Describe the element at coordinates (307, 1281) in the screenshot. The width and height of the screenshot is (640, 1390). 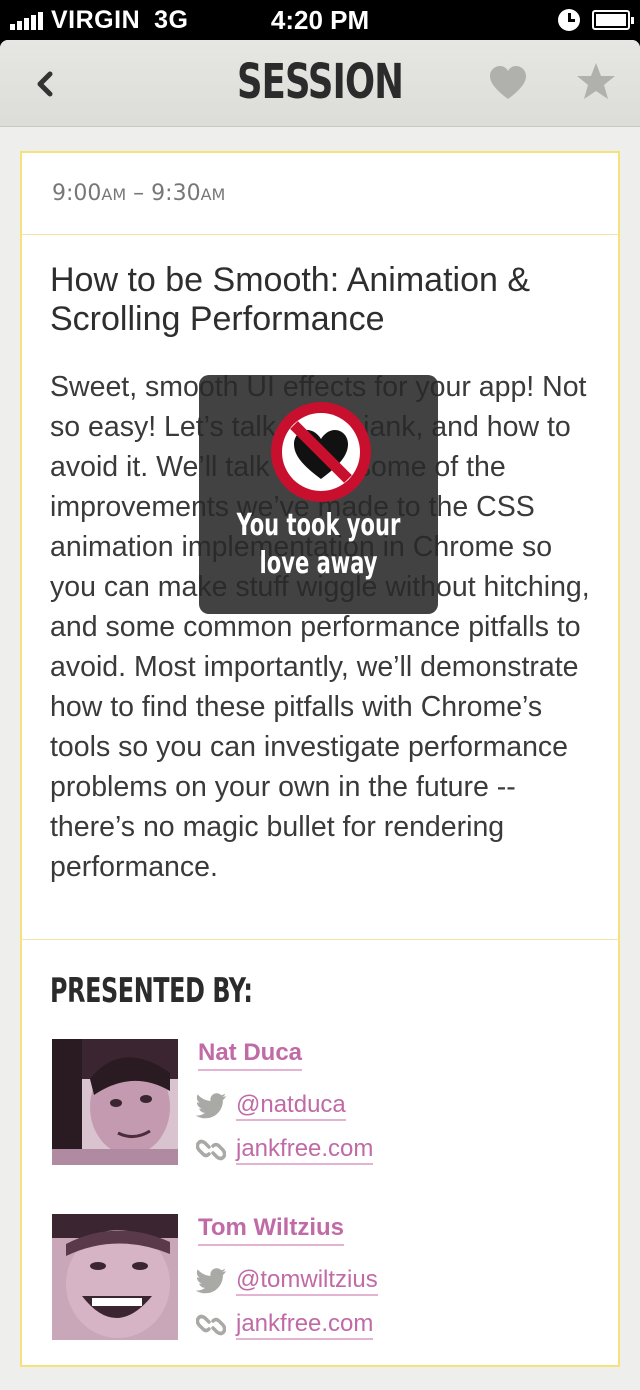
I see `twitter-link: @tomwiltzius` at that location.